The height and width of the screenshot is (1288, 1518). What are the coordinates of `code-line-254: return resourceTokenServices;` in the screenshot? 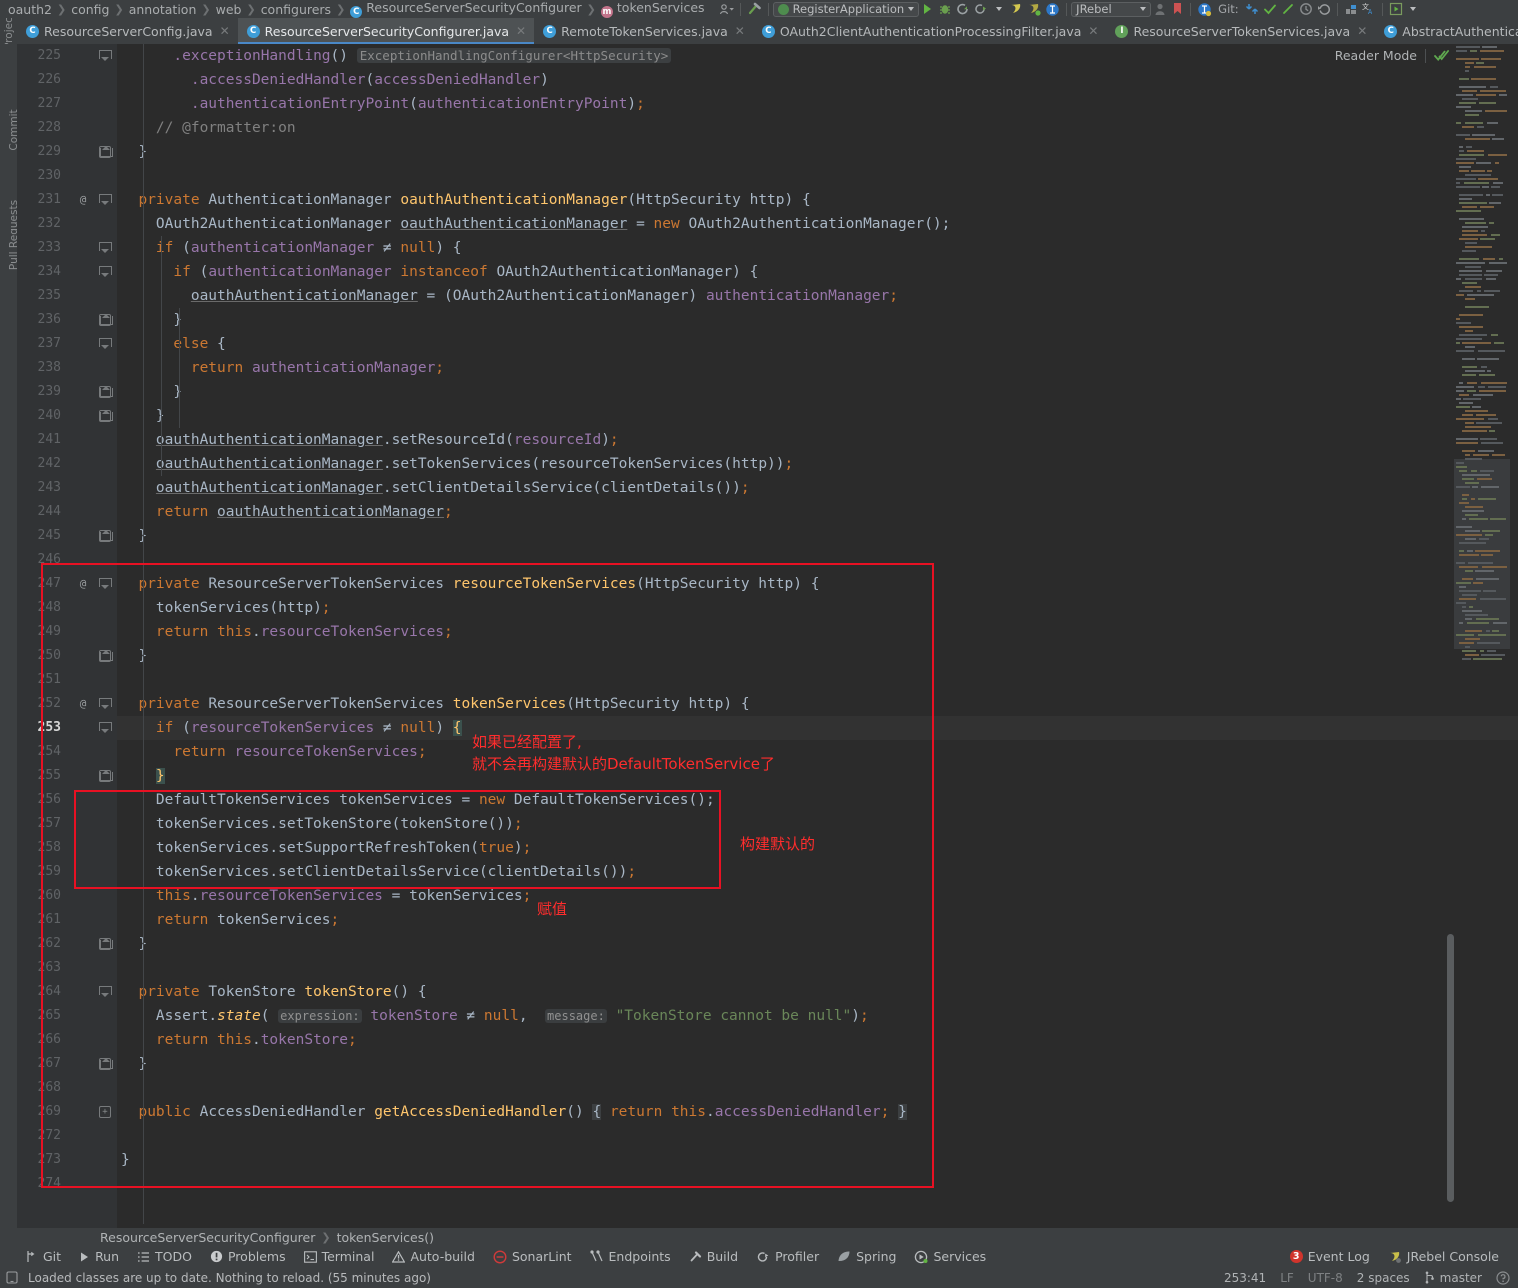 It's located at (817, 752).